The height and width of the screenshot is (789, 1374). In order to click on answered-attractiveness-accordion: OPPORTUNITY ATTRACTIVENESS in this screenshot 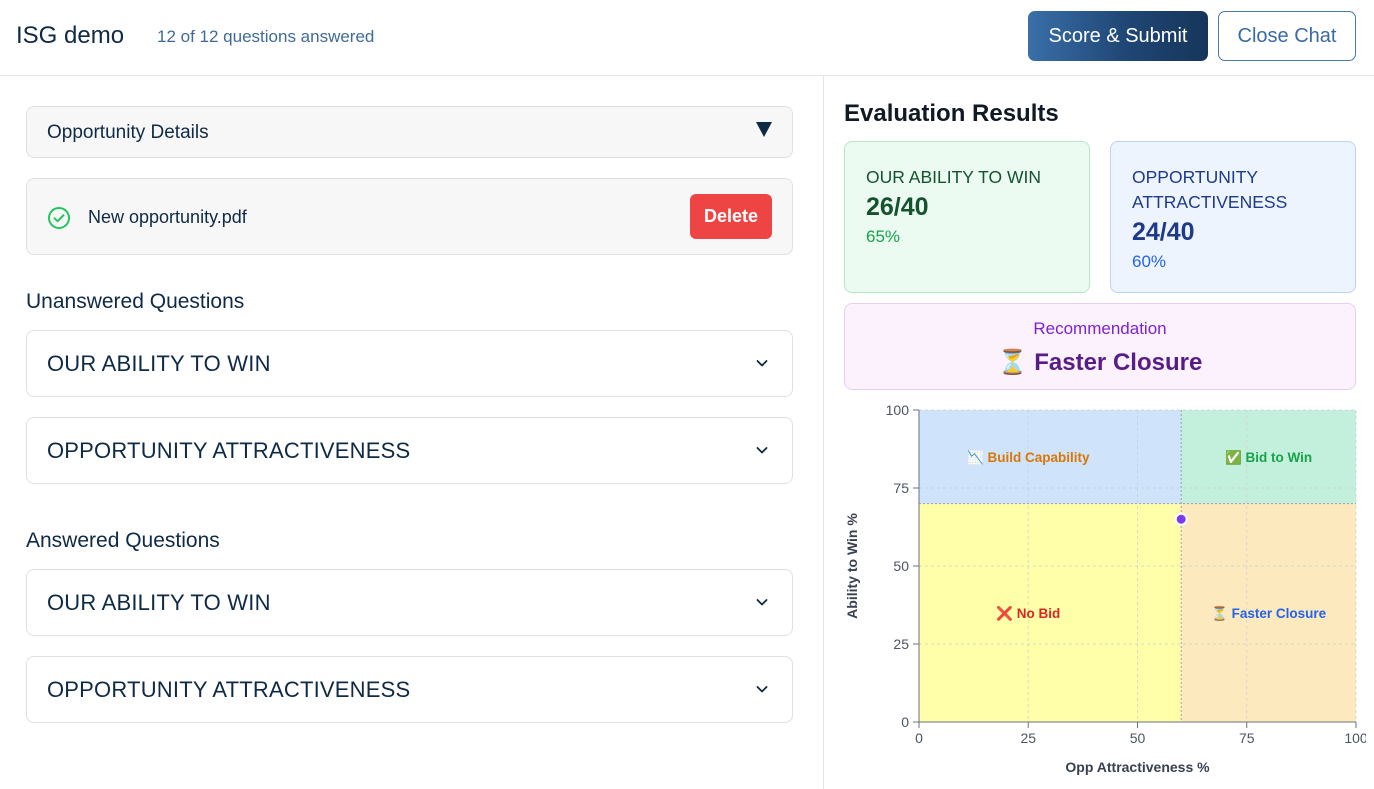, I will do `click(409, 689)`.